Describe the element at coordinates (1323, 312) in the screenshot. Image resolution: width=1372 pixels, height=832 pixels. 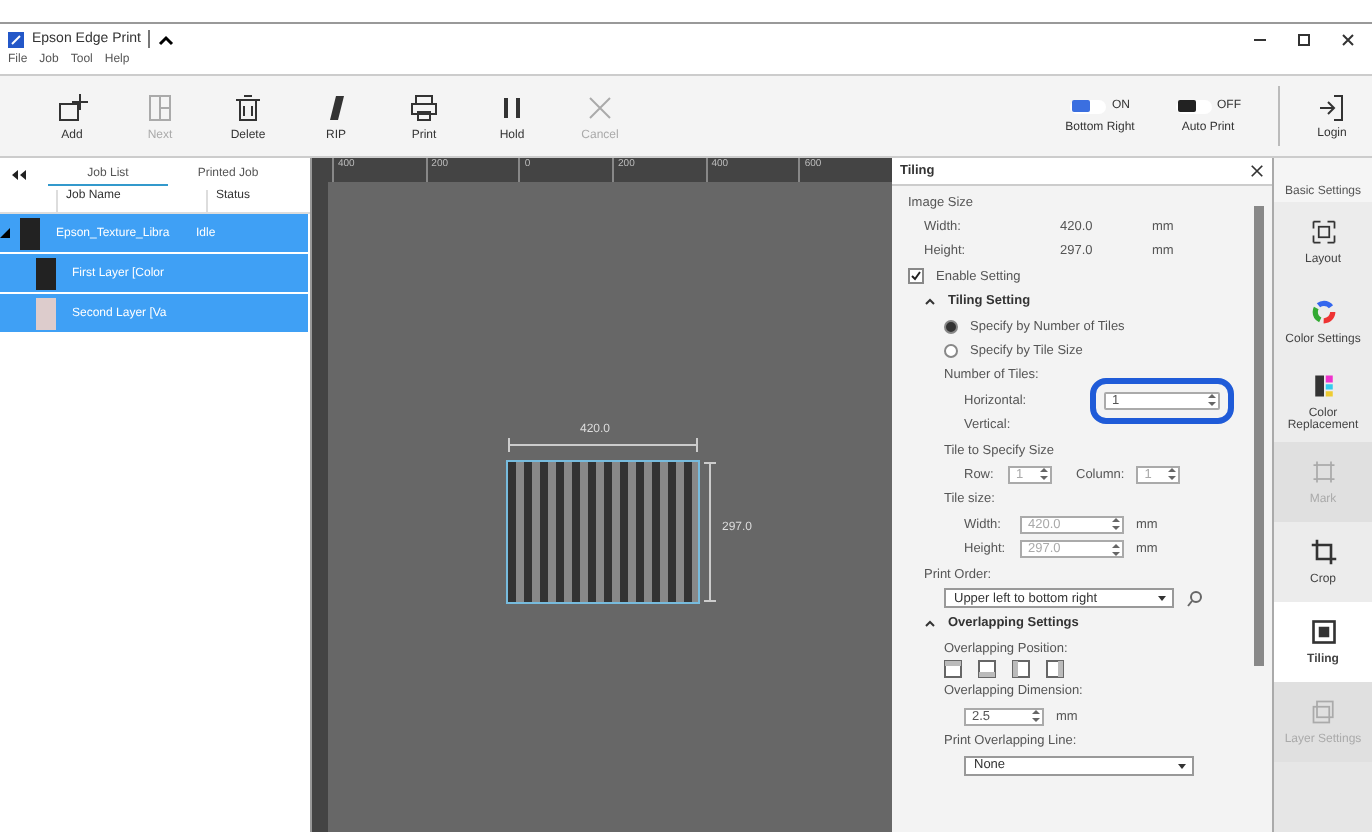
I see `color-icon` at that location.